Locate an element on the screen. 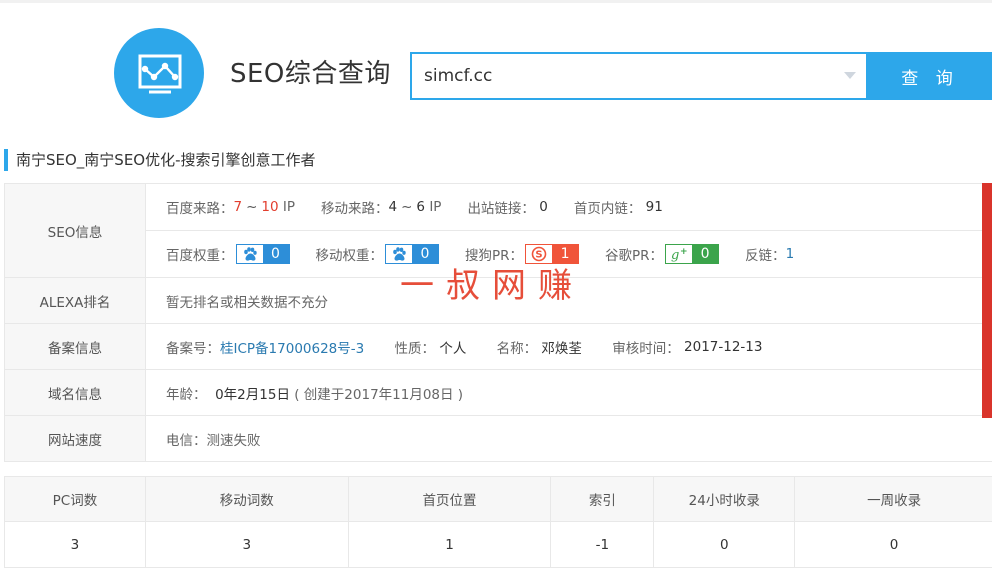  google-plus-icon: g+ is located at coordinates (679, 254).